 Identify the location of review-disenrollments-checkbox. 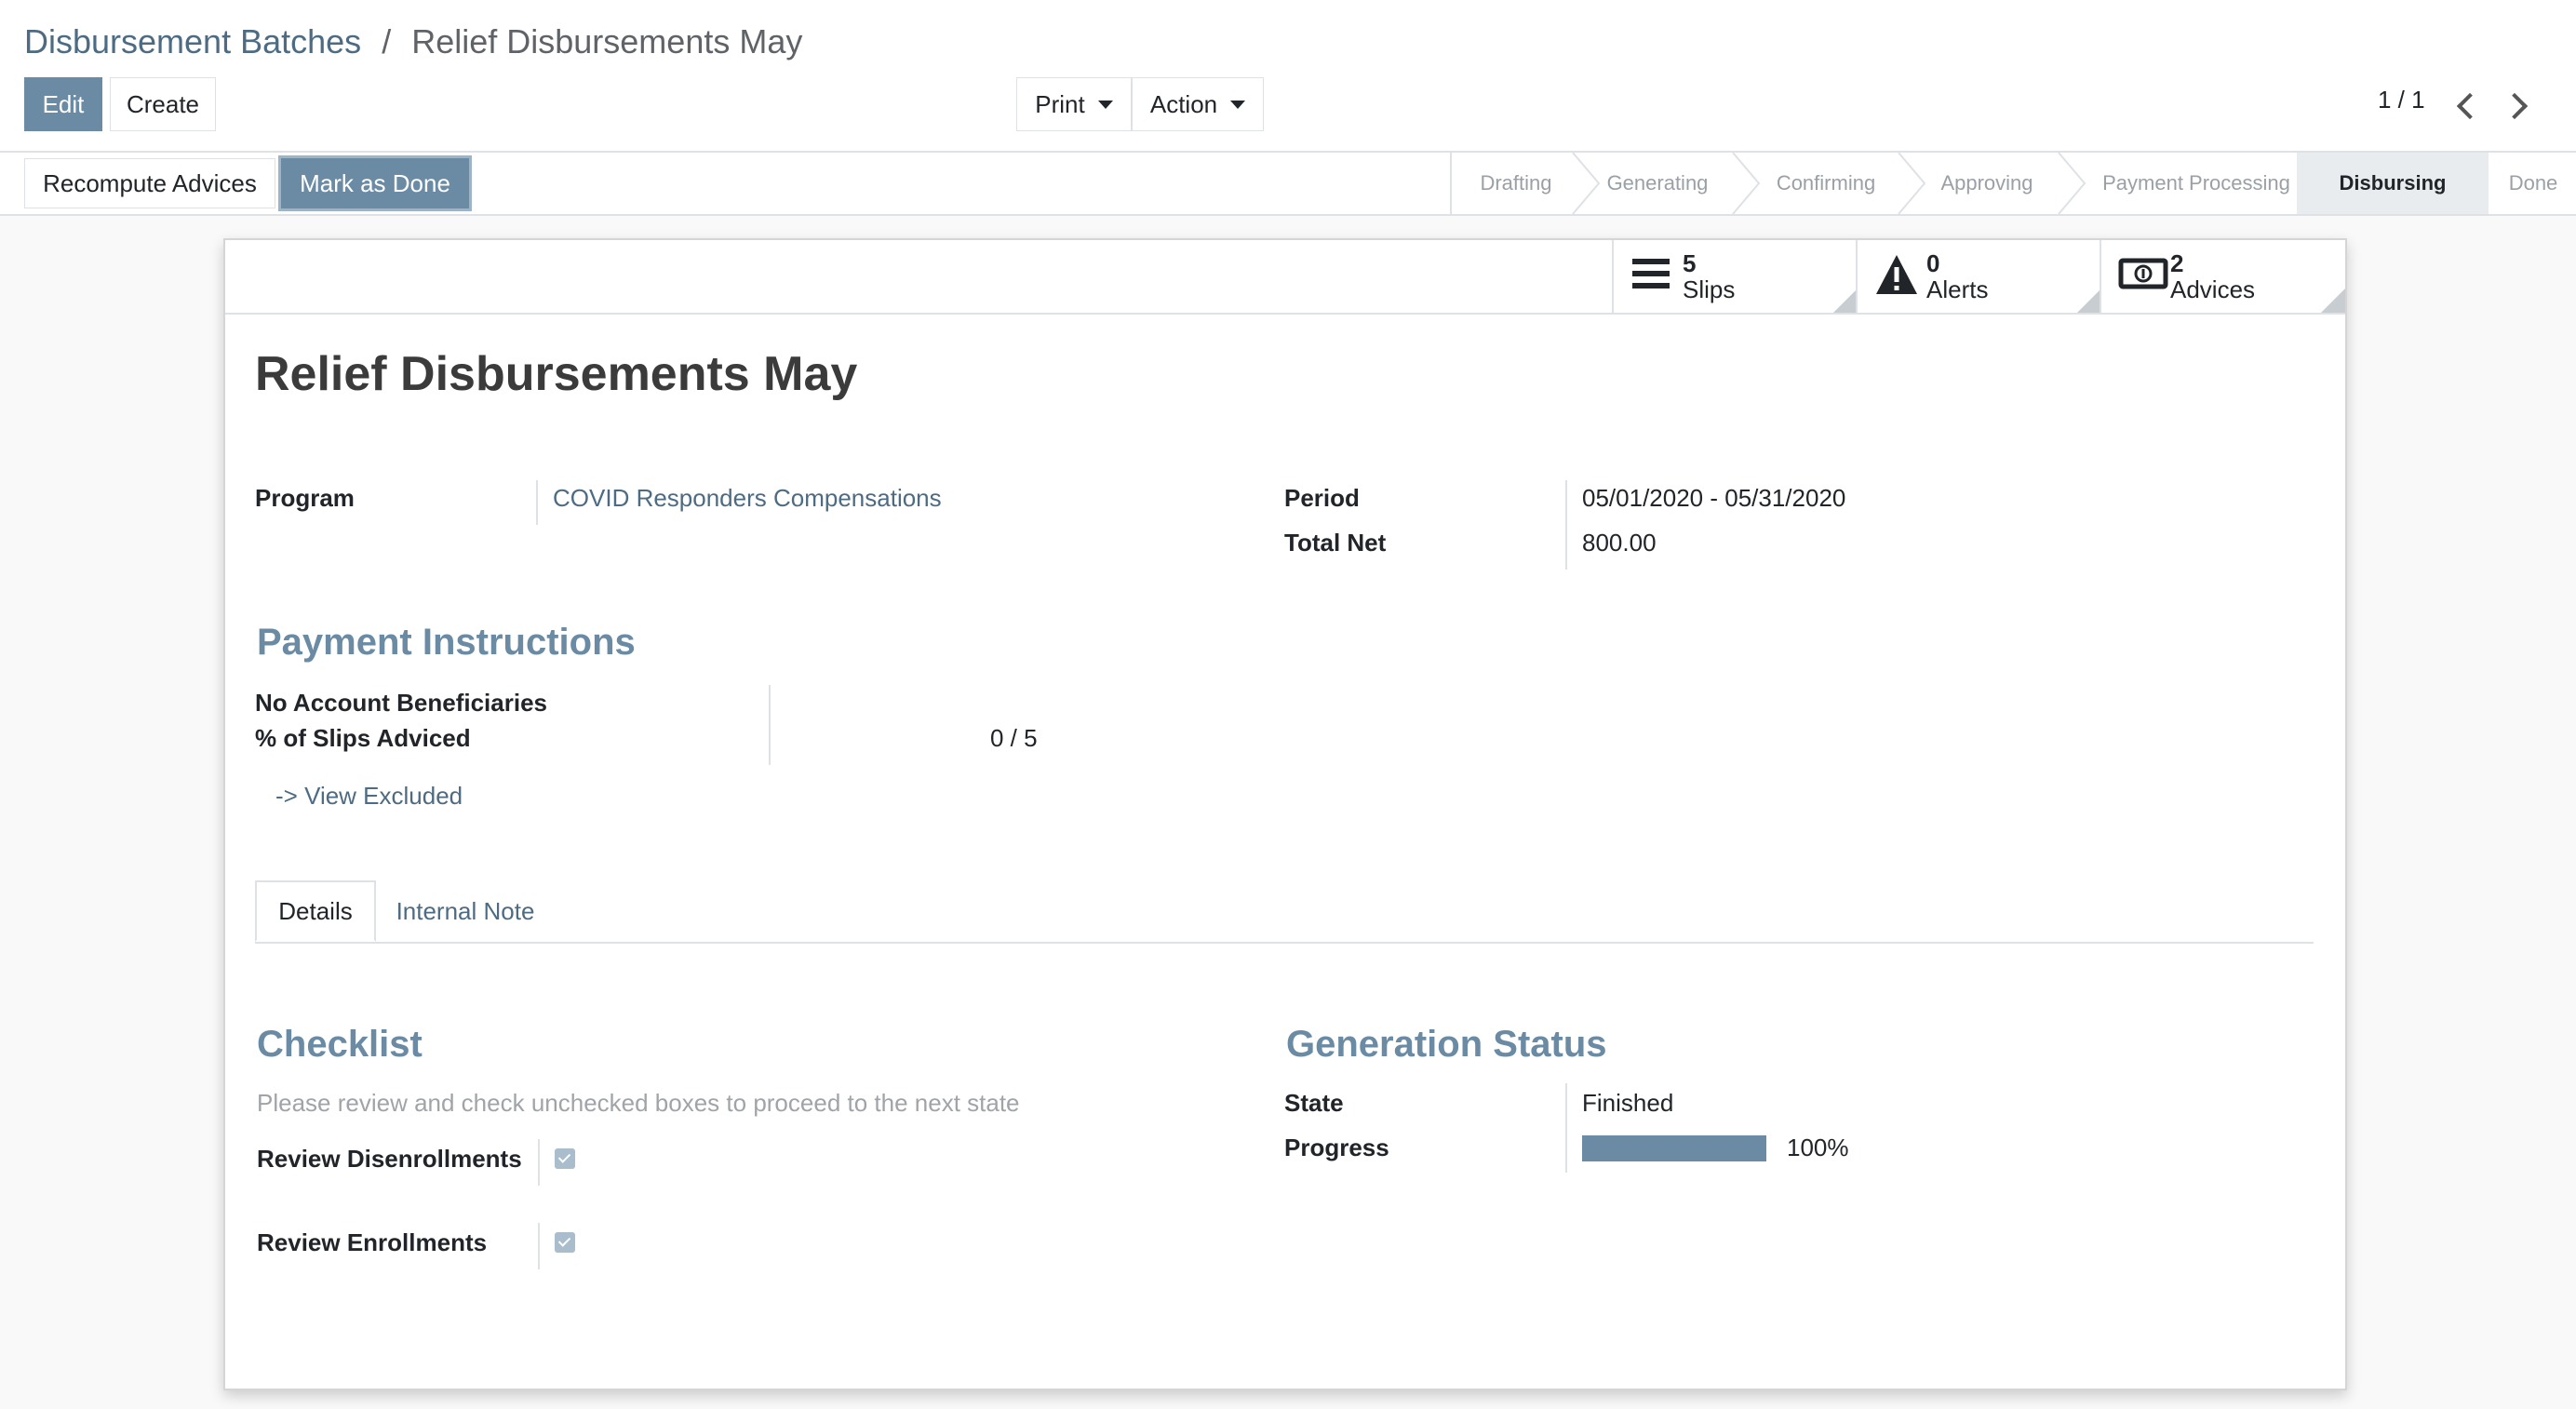
(565, 1158).